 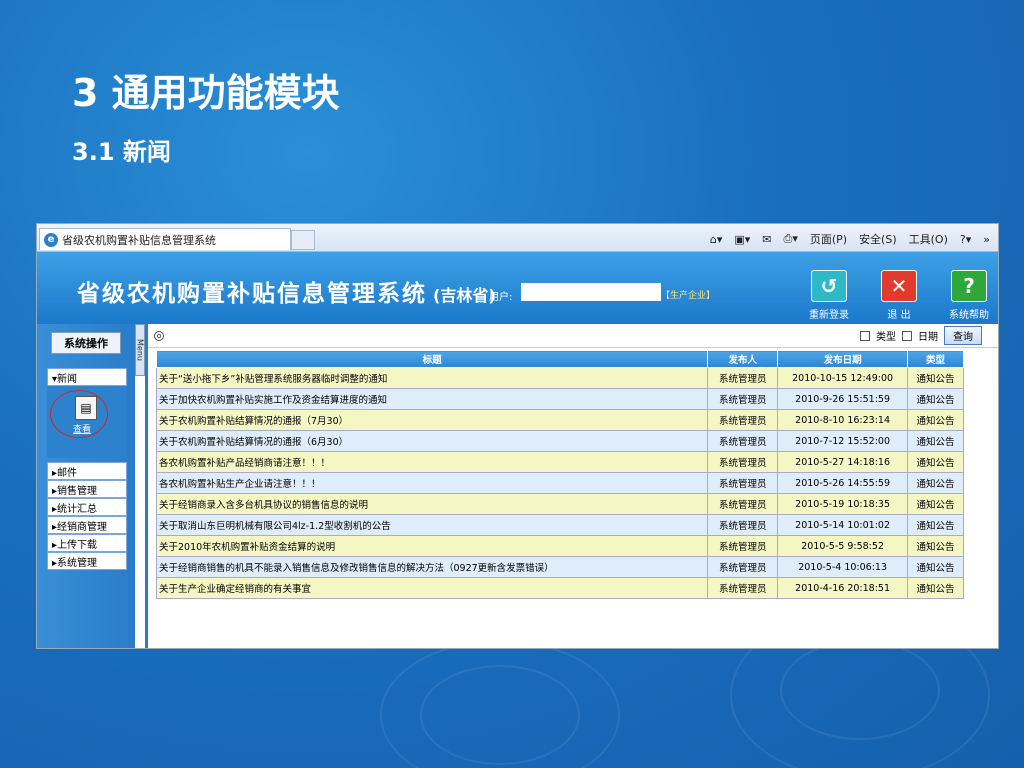 What do you see at coordinates (87, 471) in the screenshot?
I see `sidebar-item-mail: ▸邮件` at bounding box center [87, 471].